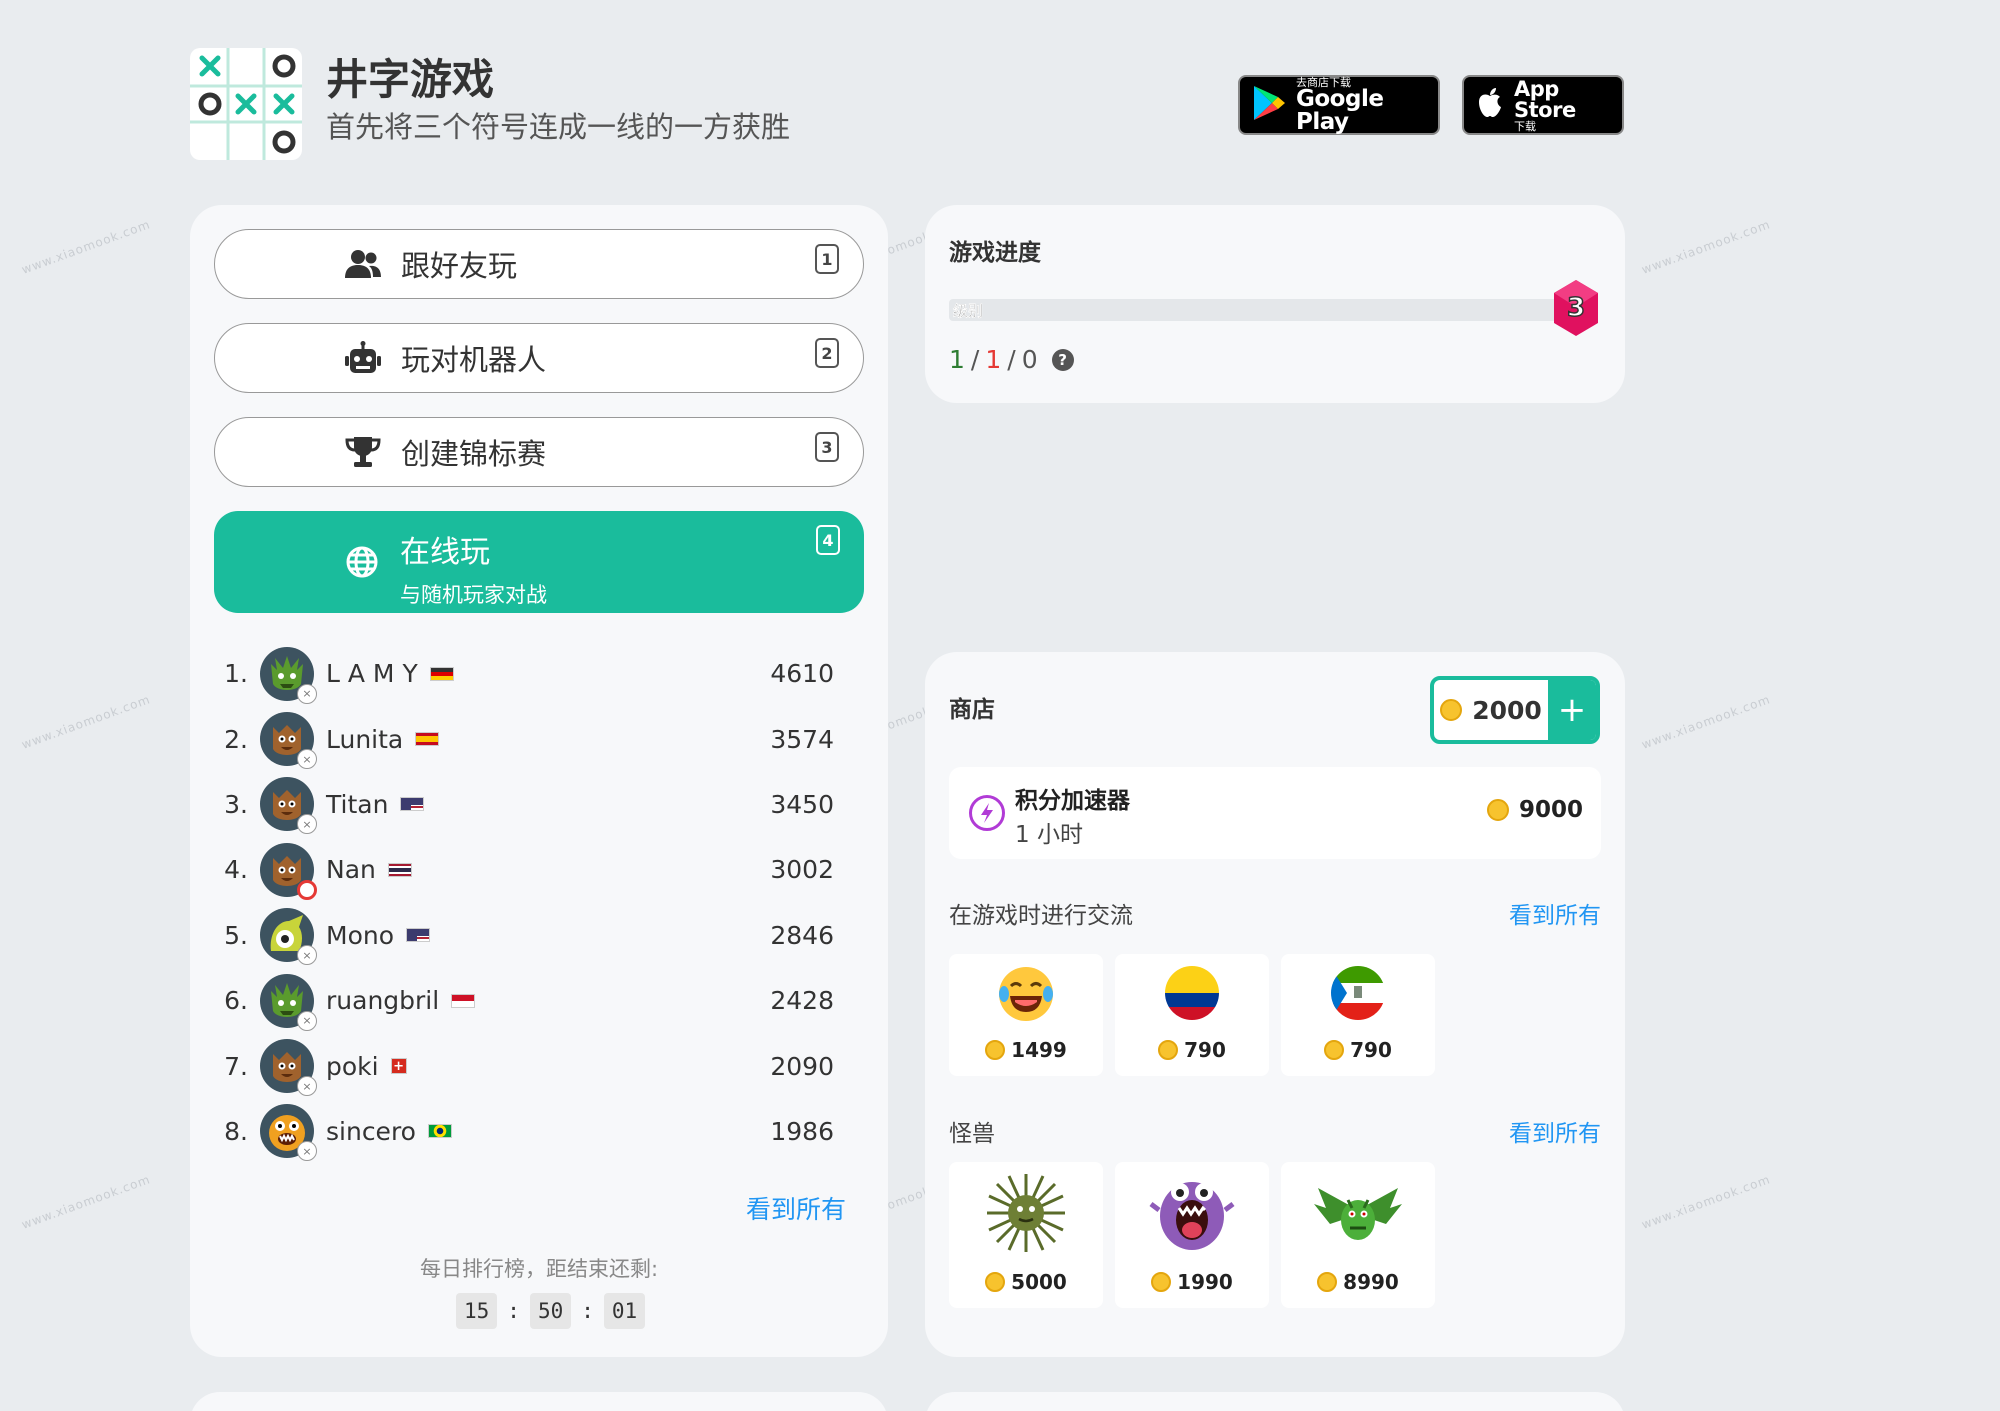 The image size is (2000, 1411). I want to click on game-progress-card: 游戏进度 级别 3 1 / 1 / 0 ?, so click(1275, 304).